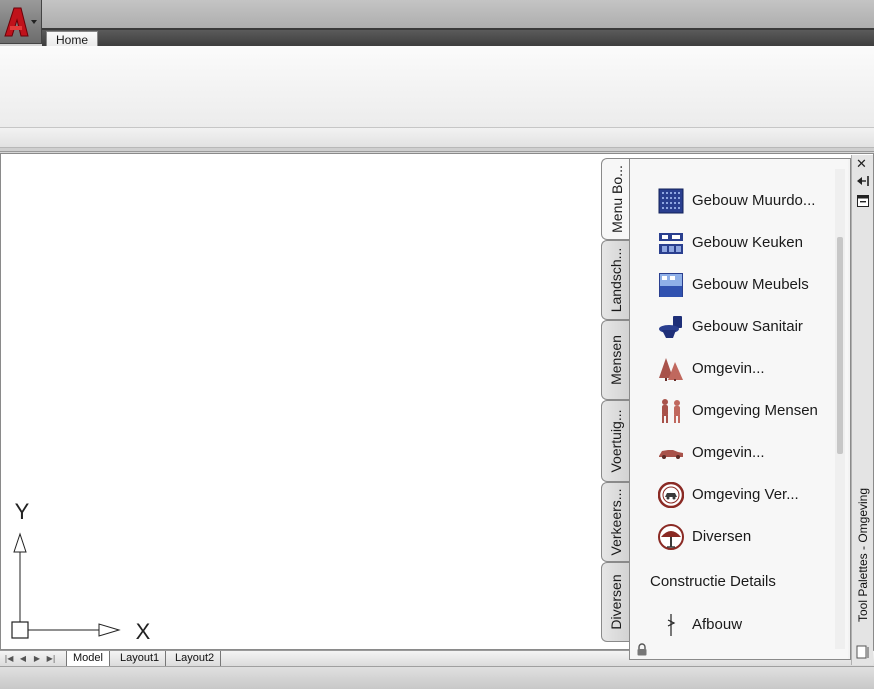 The height and width of the screenshot is (689, 874). Describe the element at coordinates (22, 511) in the screenshot. I see `ucs-y-label: Y` at that location.